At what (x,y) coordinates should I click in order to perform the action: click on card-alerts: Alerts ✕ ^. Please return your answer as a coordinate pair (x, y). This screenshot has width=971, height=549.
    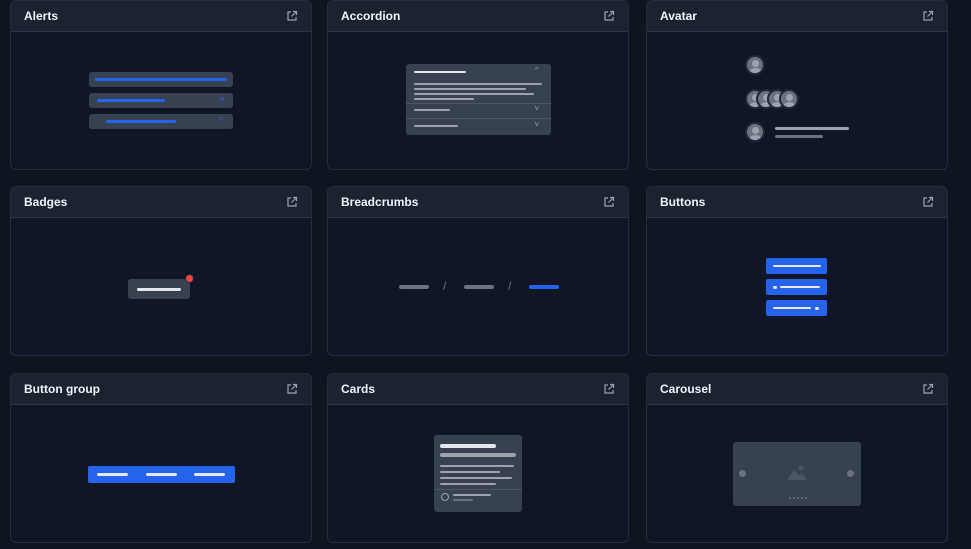
    Looking at the image, I should click on (161, 85).